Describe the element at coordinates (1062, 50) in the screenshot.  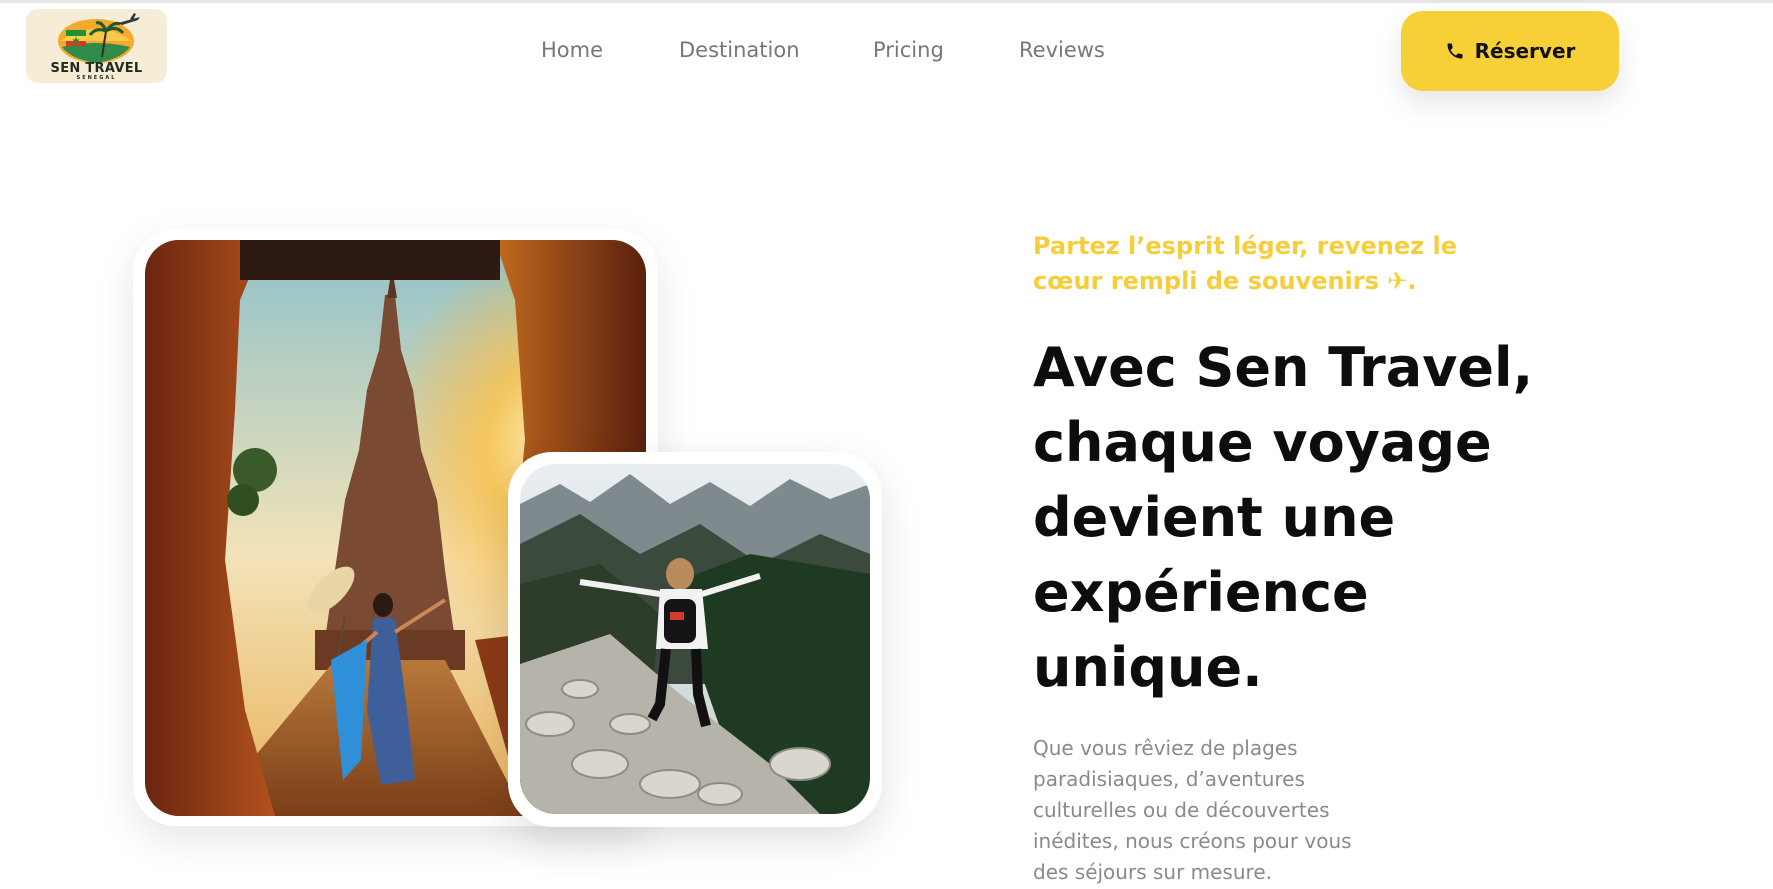
I see `nav-reviews: Reviews` at that location.